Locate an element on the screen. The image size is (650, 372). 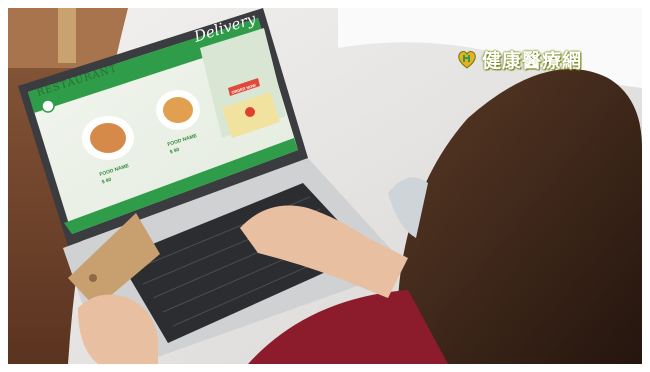
food-item-2-price: $ 90 is located at coordinates (174, 151).